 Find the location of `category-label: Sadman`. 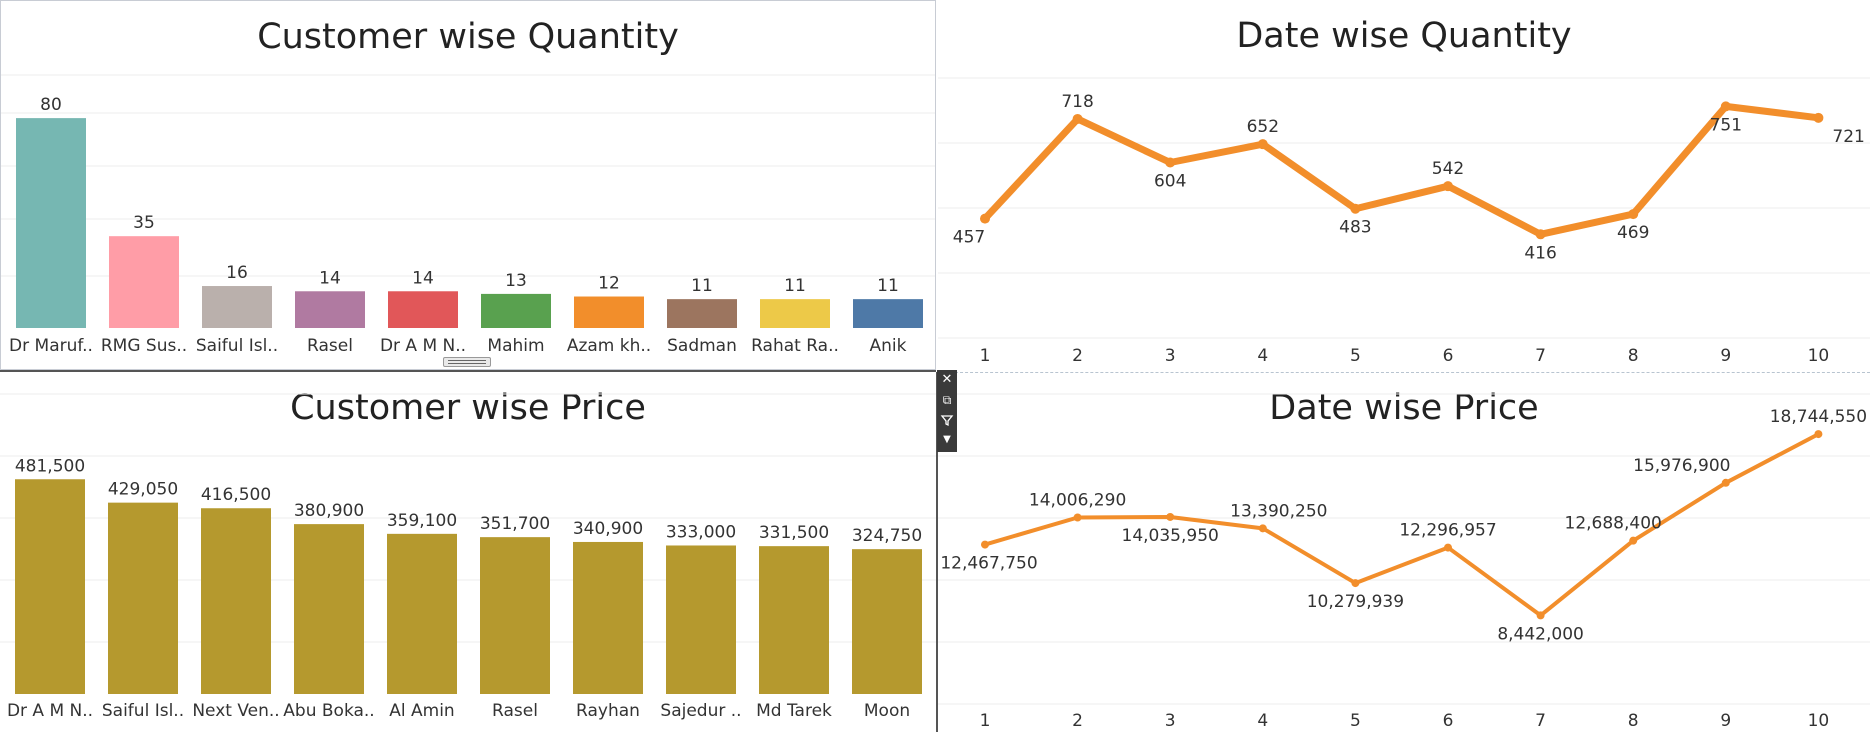

category-label: Sadman is located at coordinates (702, 346).